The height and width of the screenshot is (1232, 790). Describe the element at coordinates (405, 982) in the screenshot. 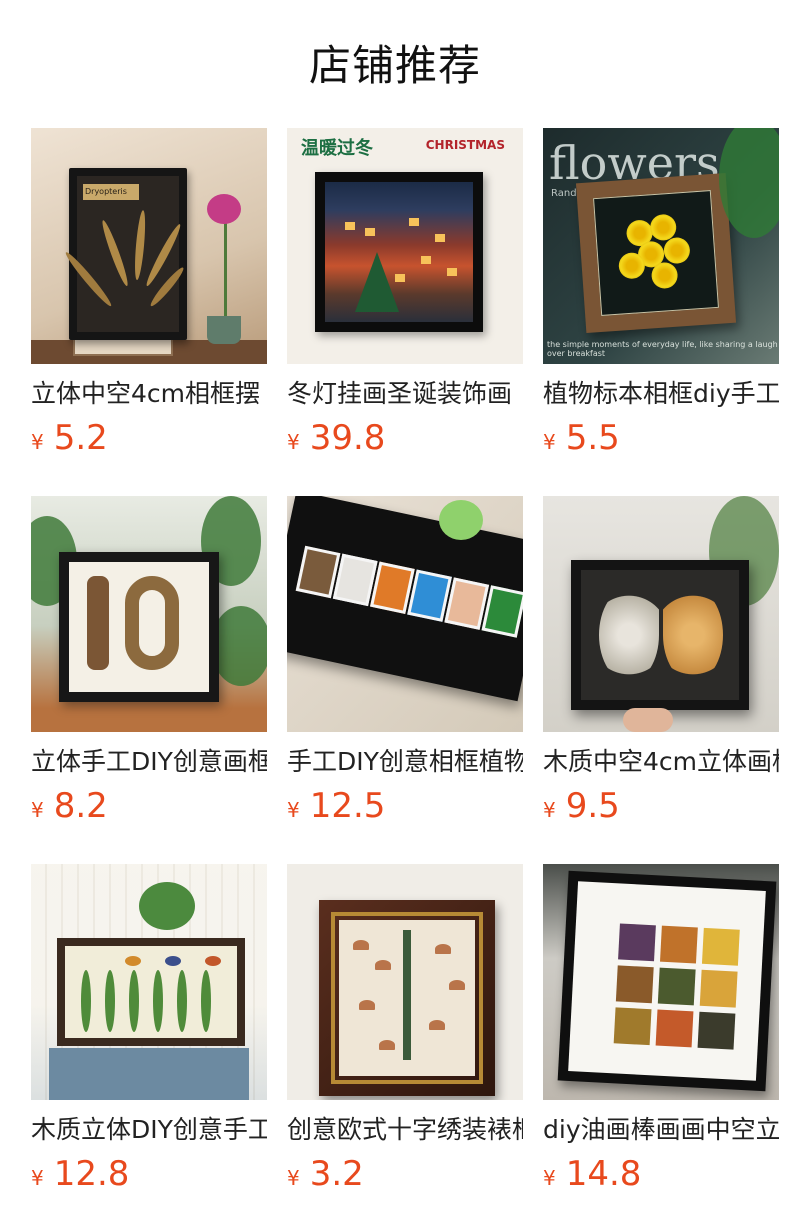

I see `mushroom-ornate-frame-image` at that location.